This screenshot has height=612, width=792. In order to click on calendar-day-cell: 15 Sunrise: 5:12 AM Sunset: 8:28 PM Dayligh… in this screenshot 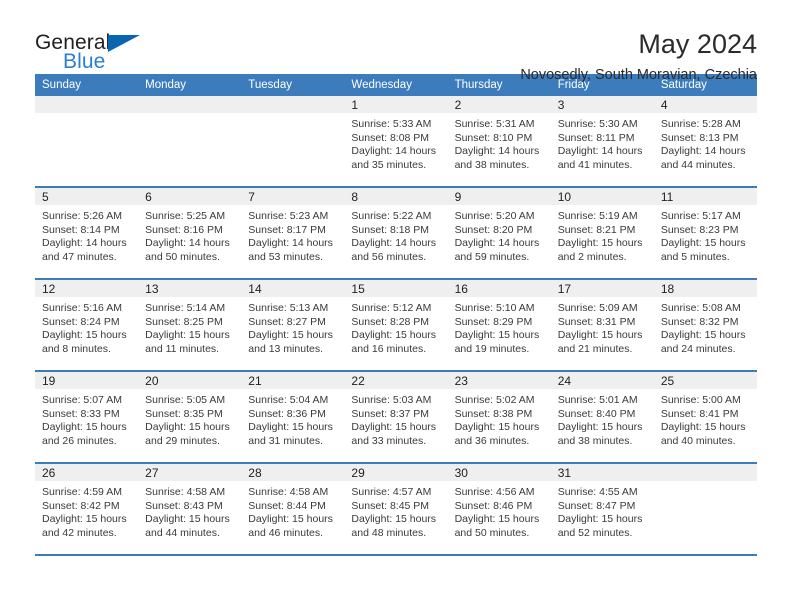, I will do `click(396, 324)`.